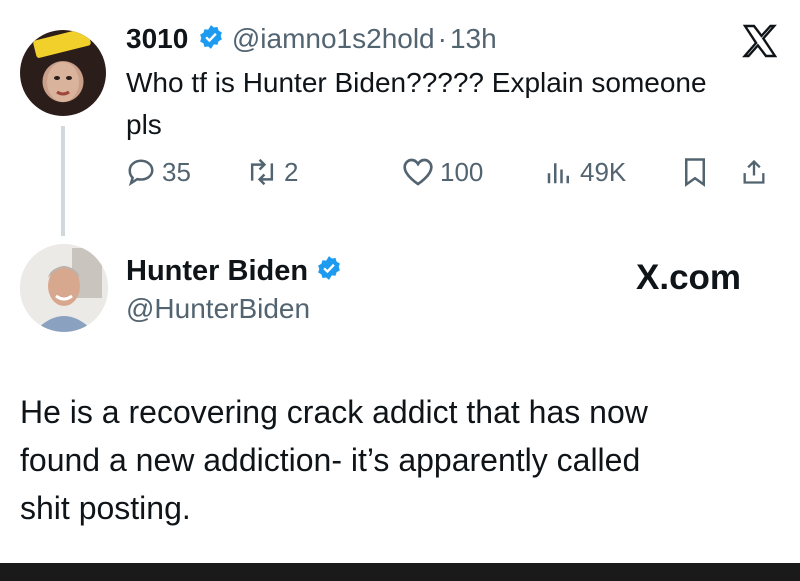 This screenshot has width=800, height=581. I want to click on reply-count: 35, so click(176, 171).